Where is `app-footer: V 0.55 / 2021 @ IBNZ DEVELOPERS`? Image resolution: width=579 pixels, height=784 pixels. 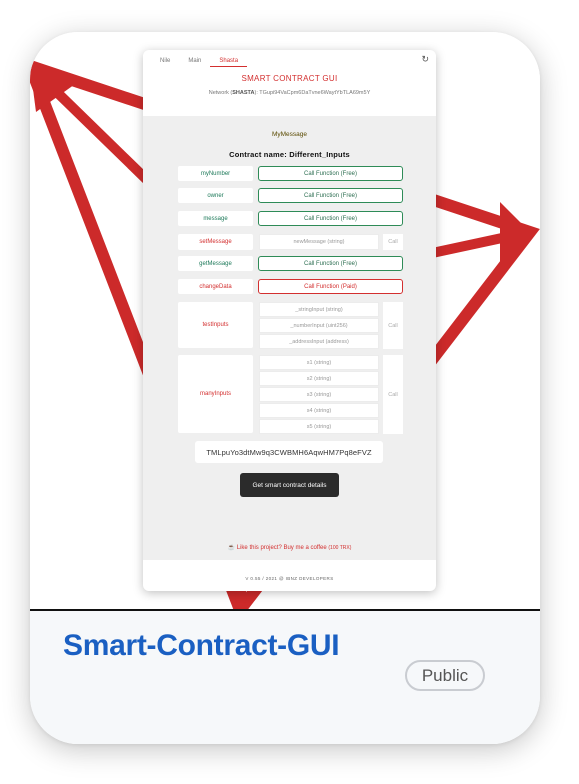 app-footer: V 0.55 / 2021 @ IBNZ DEVELOPERS is located at coordinates (289, 578).